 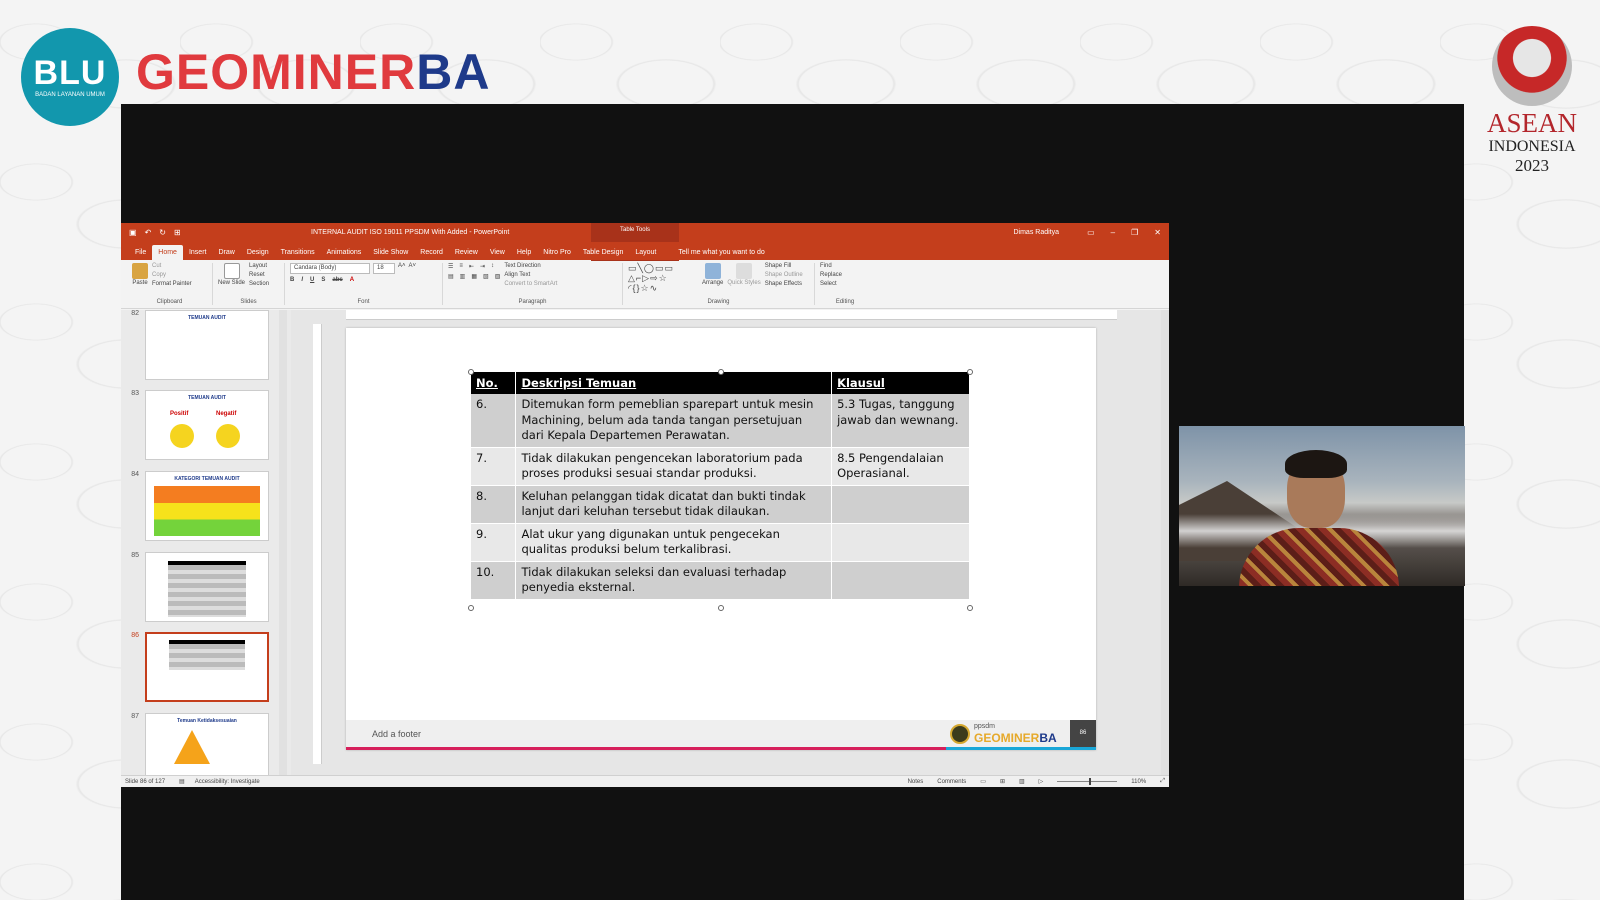 I want to click on underline-icon: U, so click(x=312, y=280).